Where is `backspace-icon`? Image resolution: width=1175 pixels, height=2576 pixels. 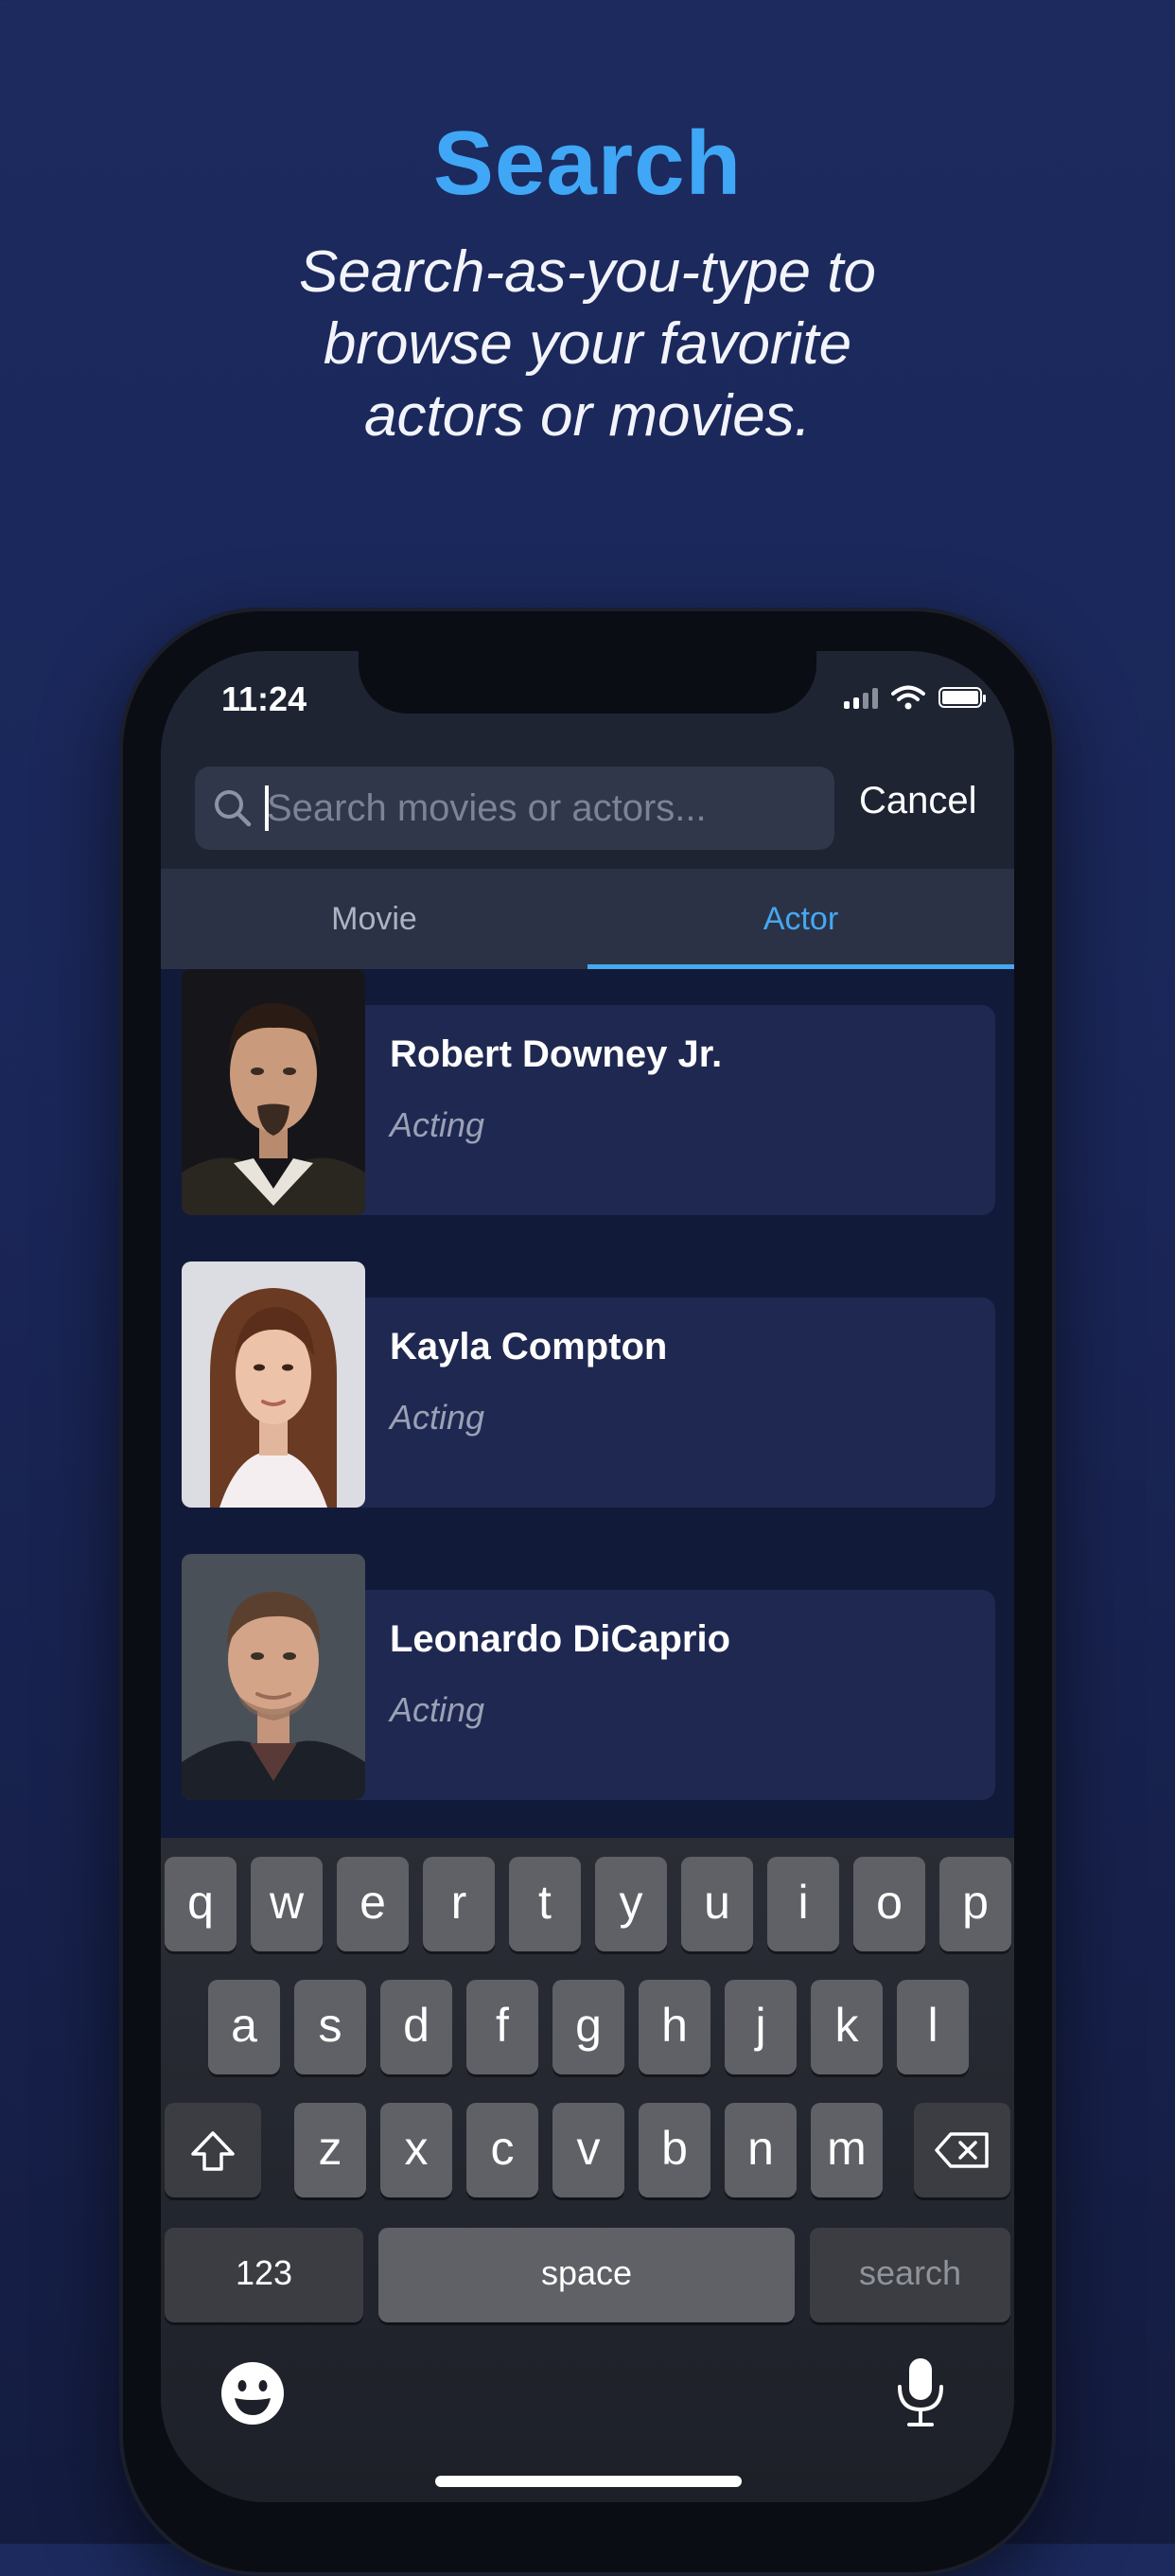
backspace-icon is located at coordinates (962, 2150).